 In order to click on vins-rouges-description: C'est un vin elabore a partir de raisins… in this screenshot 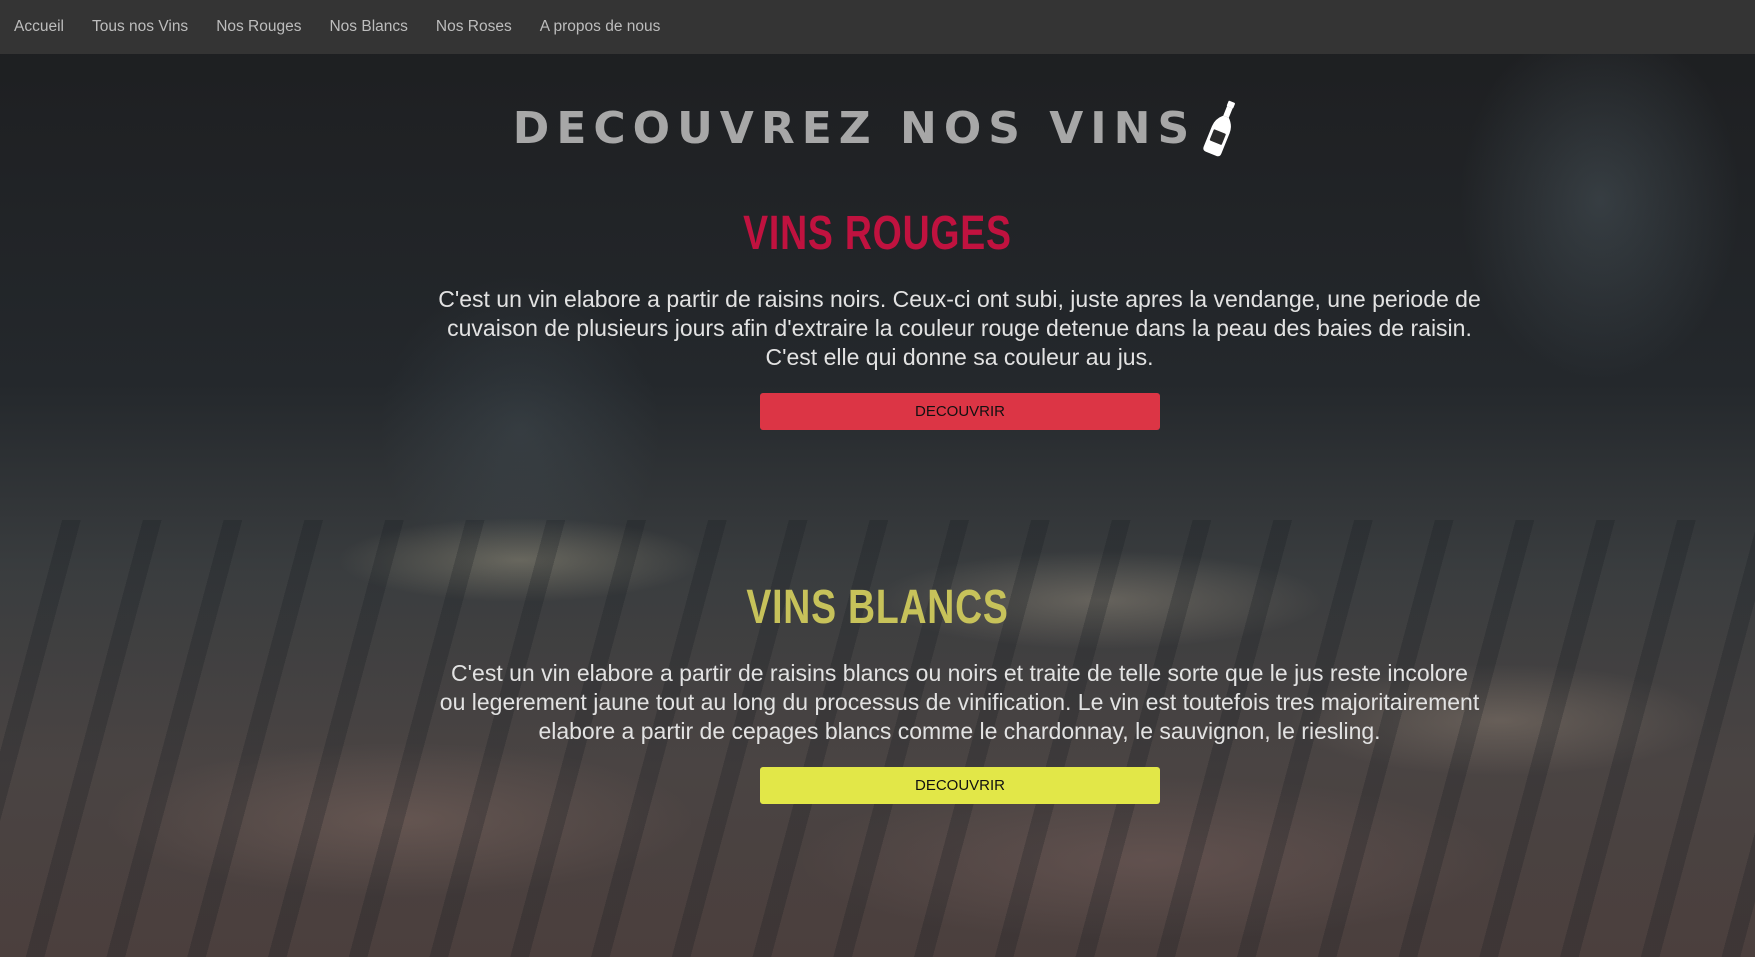, I will do `click(959, 328)`.